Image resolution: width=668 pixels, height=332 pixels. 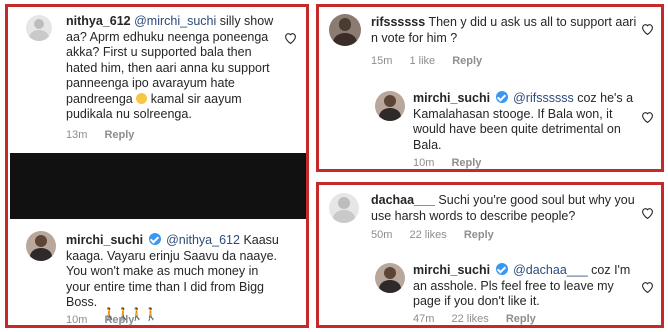 What do you see at coordinates (550, 270) in the screenshot?
I see `mention-link: @dachaa___` at bounding box center [550, 270].